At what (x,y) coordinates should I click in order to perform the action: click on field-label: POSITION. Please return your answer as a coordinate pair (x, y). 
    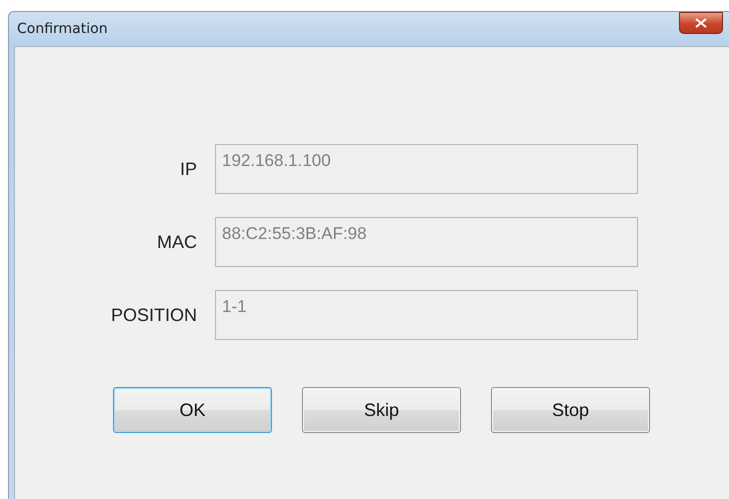
    Looking at the image, I should click on (154, 315).